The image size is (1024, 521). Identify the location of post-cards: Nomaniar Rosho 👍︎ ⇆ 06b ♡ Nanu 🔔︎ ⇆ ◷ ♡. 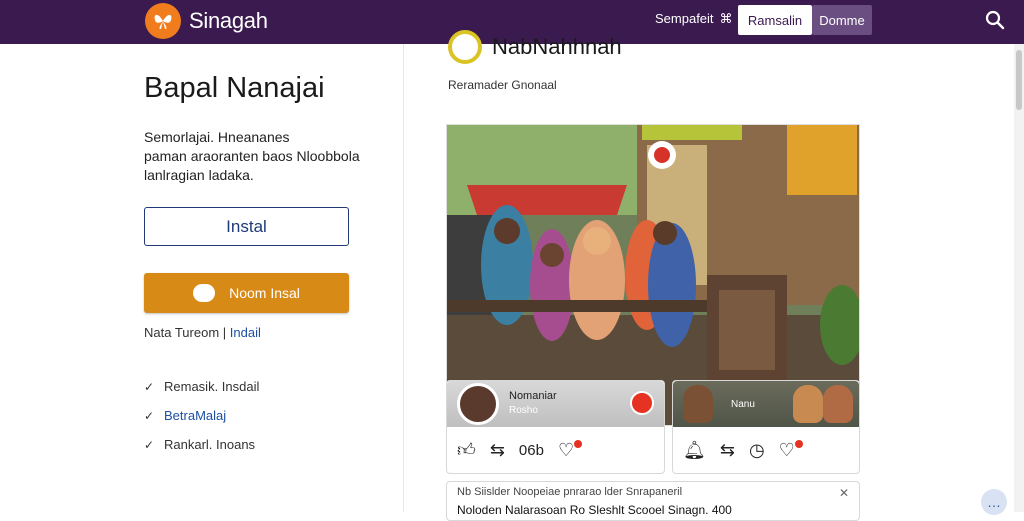
(653, 427).